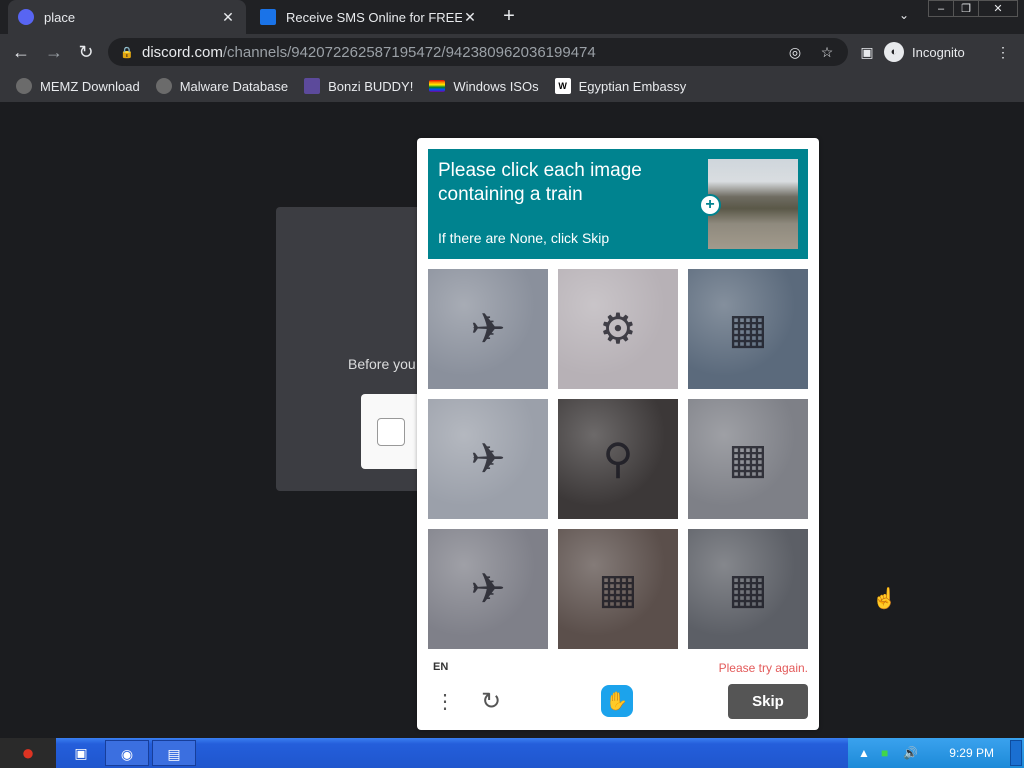  Describe the element at coordinates (768, 701) in the screenshot. I see `skip-button: Skip` at that location.